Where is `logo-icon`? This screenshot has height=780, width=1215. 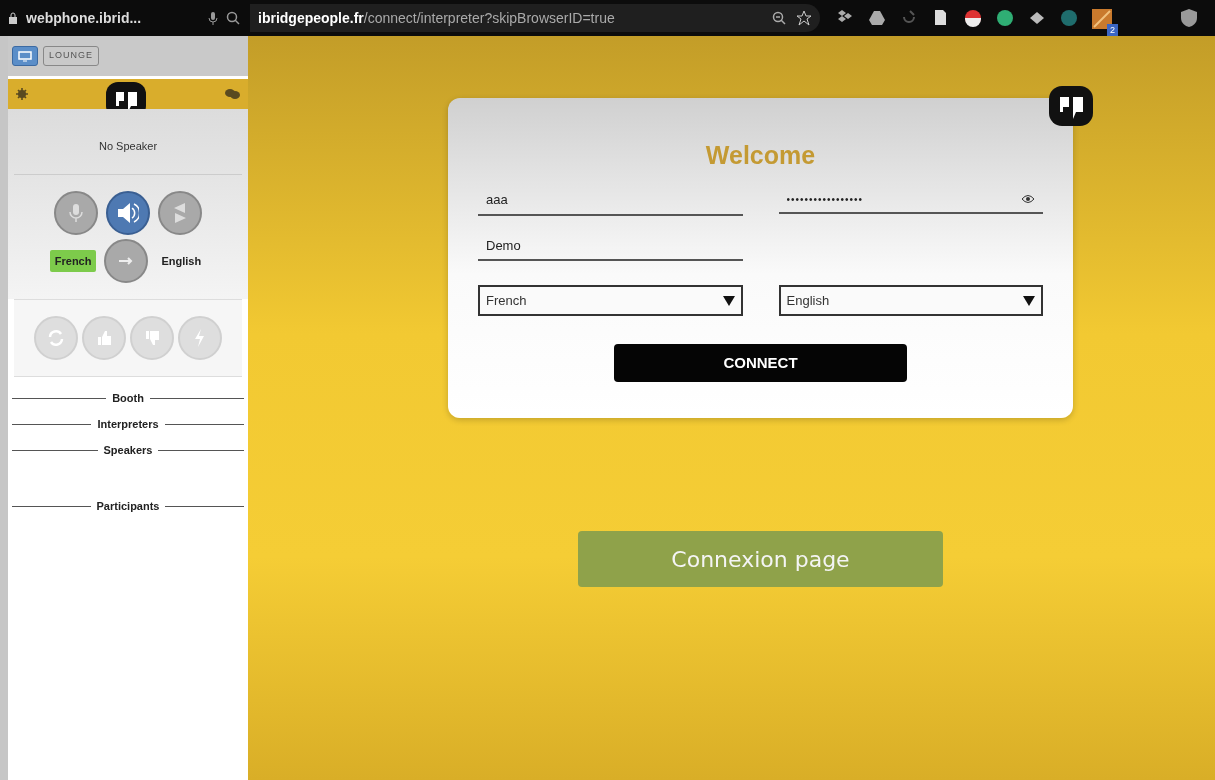 logo-icon is located at coordinates (1071, 106).